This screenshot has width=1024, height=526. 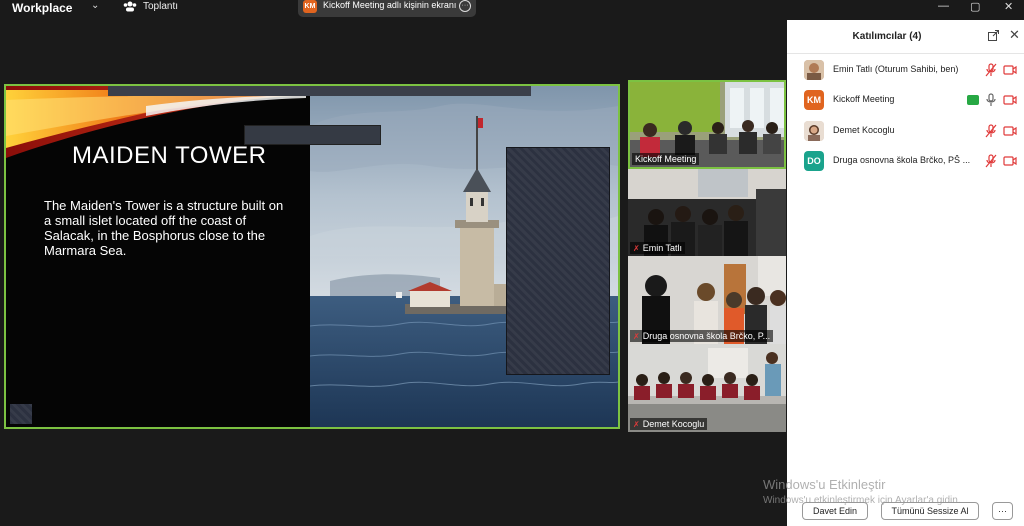 What do you see at coordinates (814, 161) in the screenshot?
I see `avatar: DO` at bounding box center [814, 161].